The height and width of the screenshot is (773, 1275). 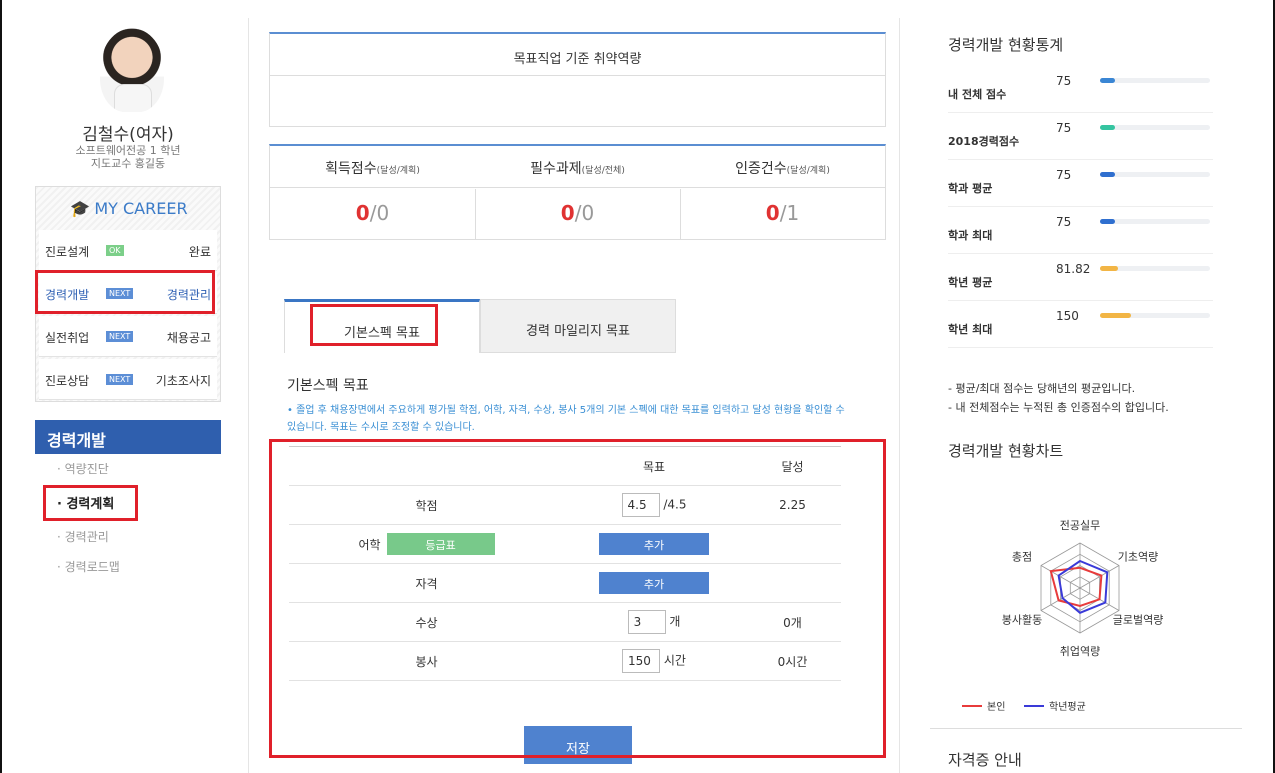 I want to click on score-head-points: 획득점수(달성/계획), so click(x=372, y=167).